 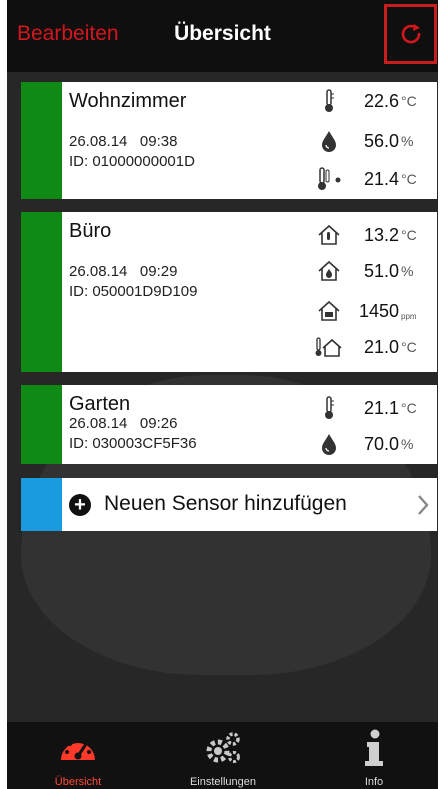 What do you see at coordinates (100, 404) in the screenshot?
I see `sensor-name: Garten` at bounding box center [100, 404].